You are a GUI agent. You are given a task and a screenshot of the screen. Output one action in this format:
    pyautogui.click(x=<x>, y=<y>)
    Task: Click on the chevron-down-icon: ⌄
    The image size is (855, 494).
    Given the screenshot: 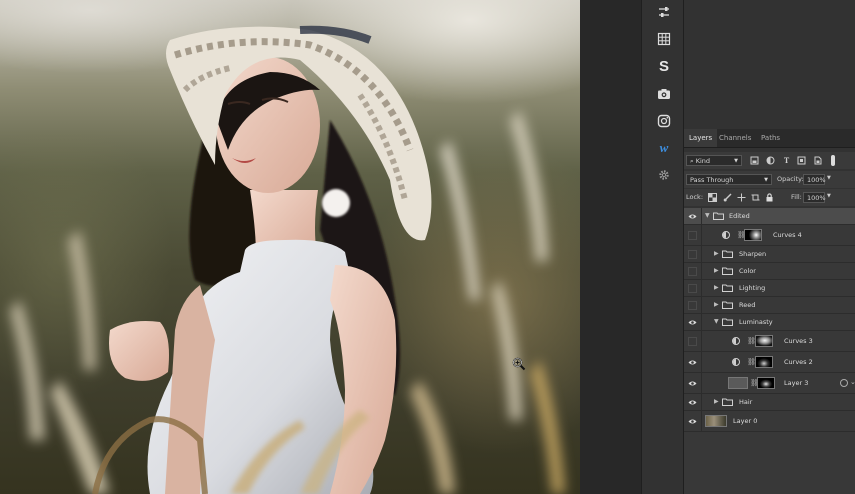 What is the action you would take?
    pyautogui.click(x=852, y=382)
    